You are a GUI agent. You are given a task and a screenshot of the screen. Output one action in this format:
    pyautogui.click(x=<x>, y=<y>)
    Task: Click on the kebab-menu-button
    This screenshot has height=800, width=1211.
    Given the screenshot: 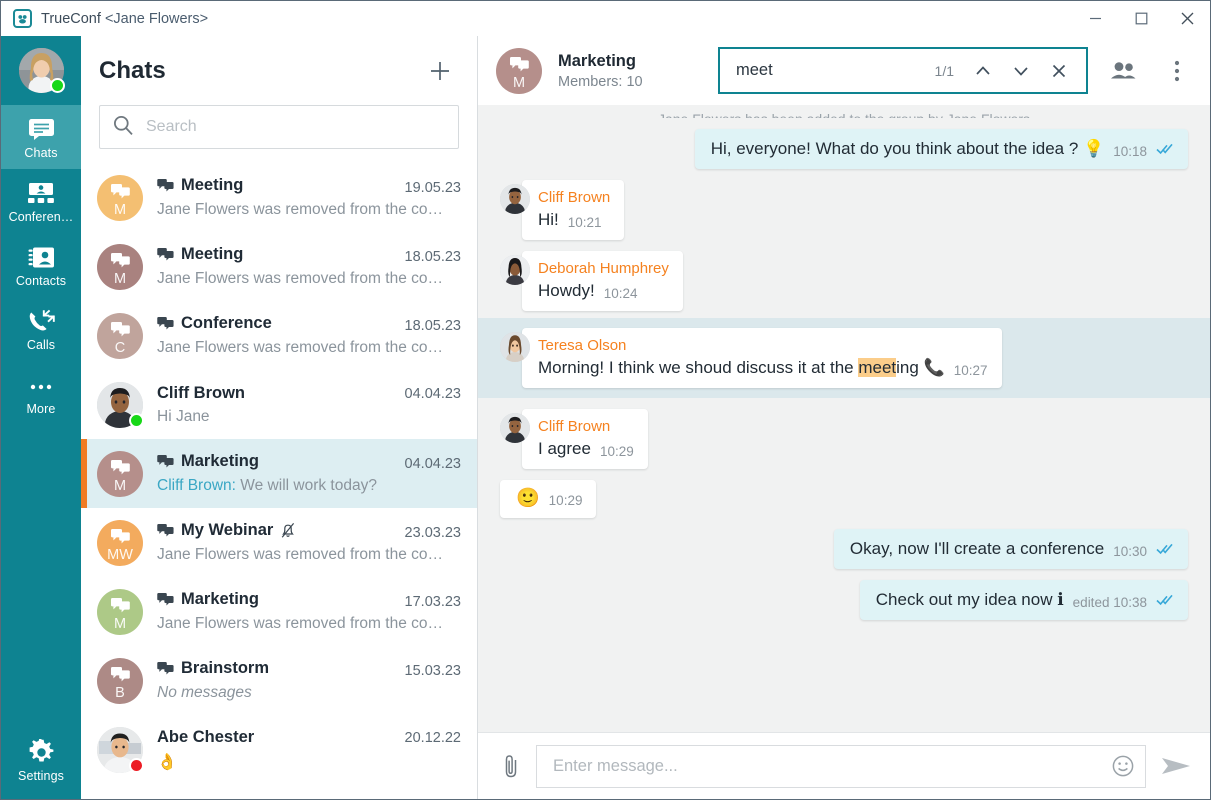 What is the action you would take?
    pyautogui.click(x=1177, y=71)
    